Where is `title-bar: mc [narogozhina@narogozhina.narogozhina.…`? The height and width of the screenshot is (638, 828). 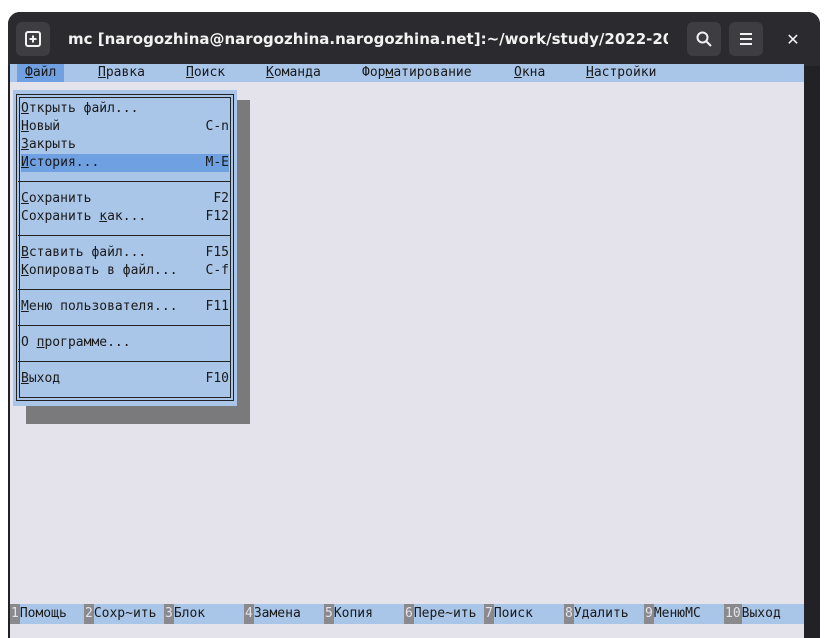 title-bar: mc [narogozhina@narogozhina.narogozhina.… is located at coordinates (414, 39).